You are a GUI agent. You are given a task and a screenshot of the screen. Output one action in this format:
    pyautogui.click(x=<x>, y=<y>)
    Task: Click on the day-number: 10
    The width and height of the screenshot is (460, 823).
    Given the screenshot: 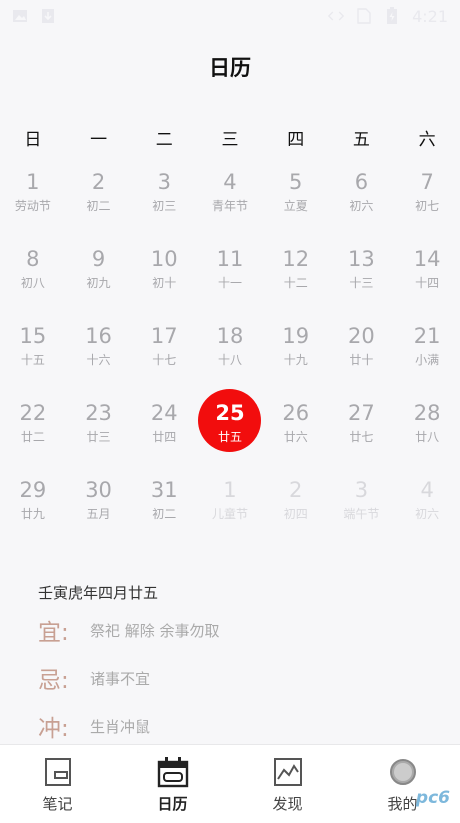 What is the action you would take?
    pyautogui.click(x=164, y=259)
    